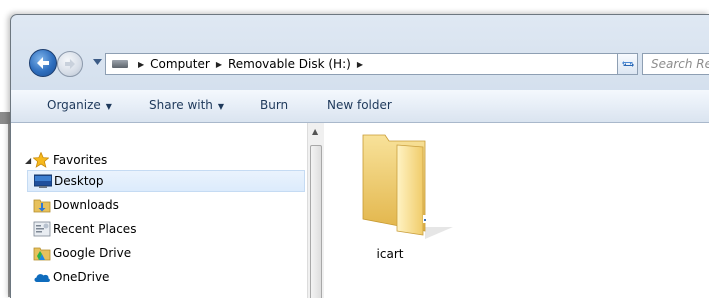 This screenshot has width=709, height=298. I want to click on folder-icon, so click(407, 186).